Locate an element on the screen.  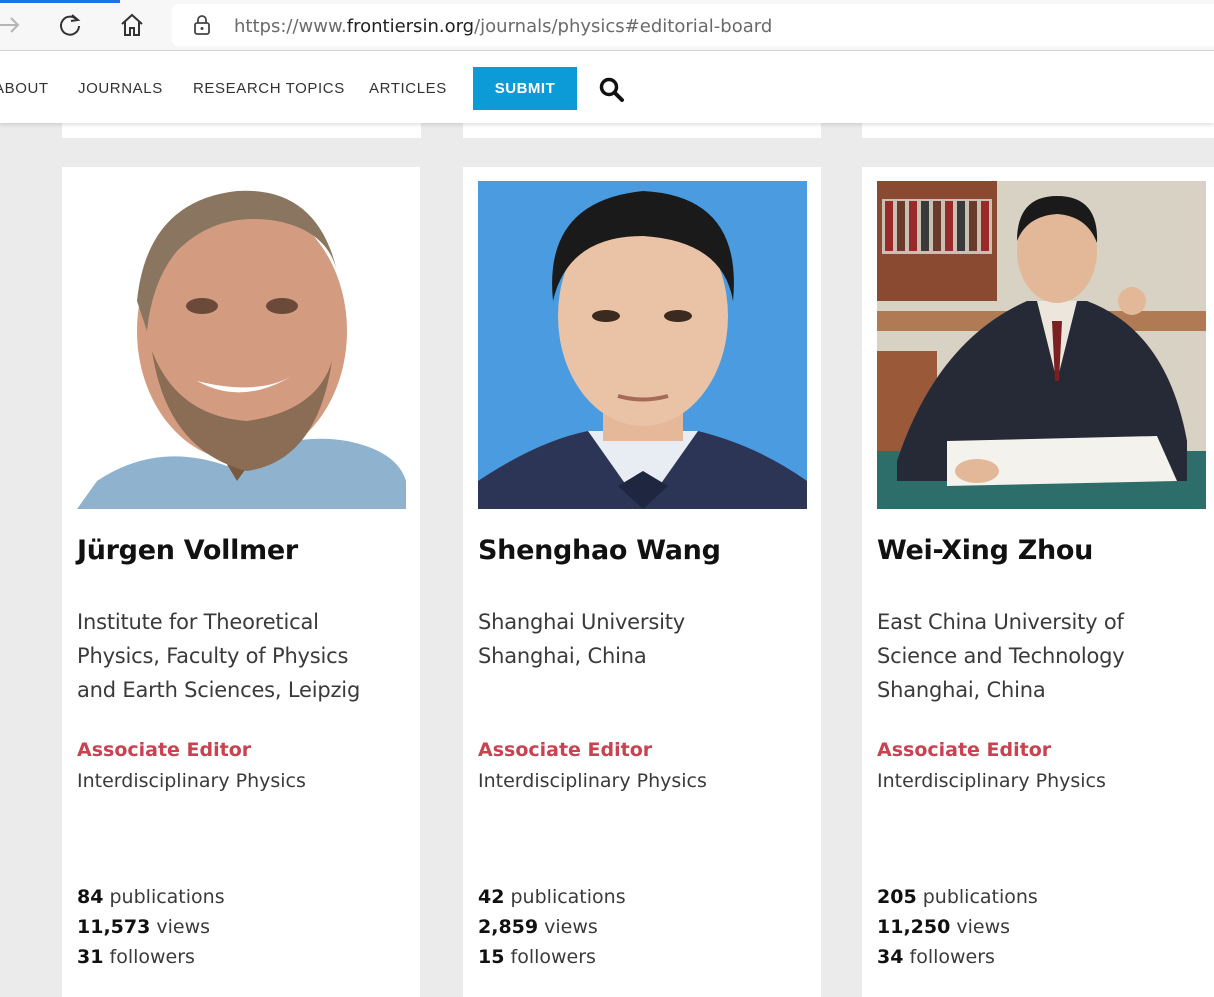
submit-button: SUBMIT is located at coordinates (525, 88).